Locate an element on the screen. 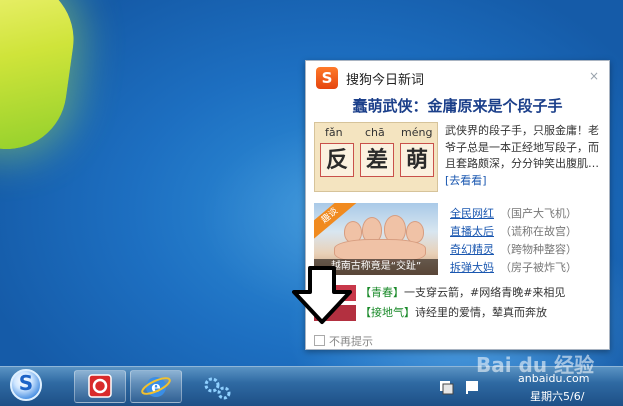 Image resolution: width=623 pixels, height=406 pixels. pinyin-3: méng is located at coordinates (417, 132).